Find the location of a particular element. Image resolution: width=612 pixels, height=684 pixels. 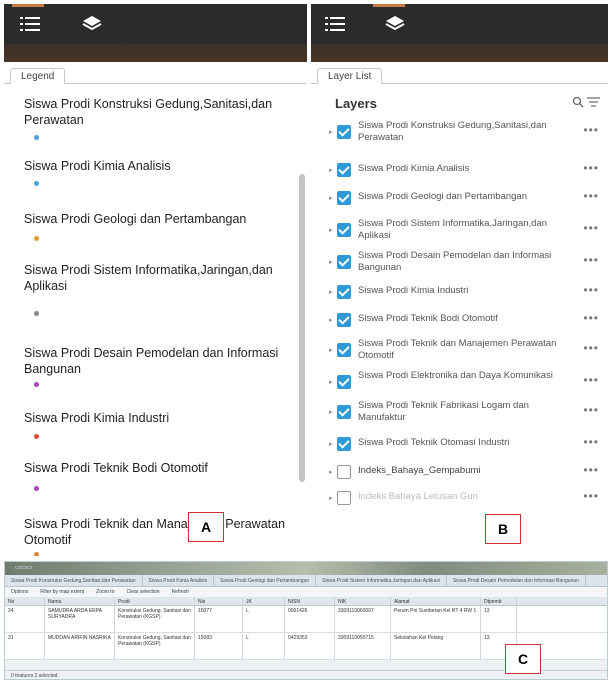

table-action-button: Filter by map extent is located at coordinates (62, 592).